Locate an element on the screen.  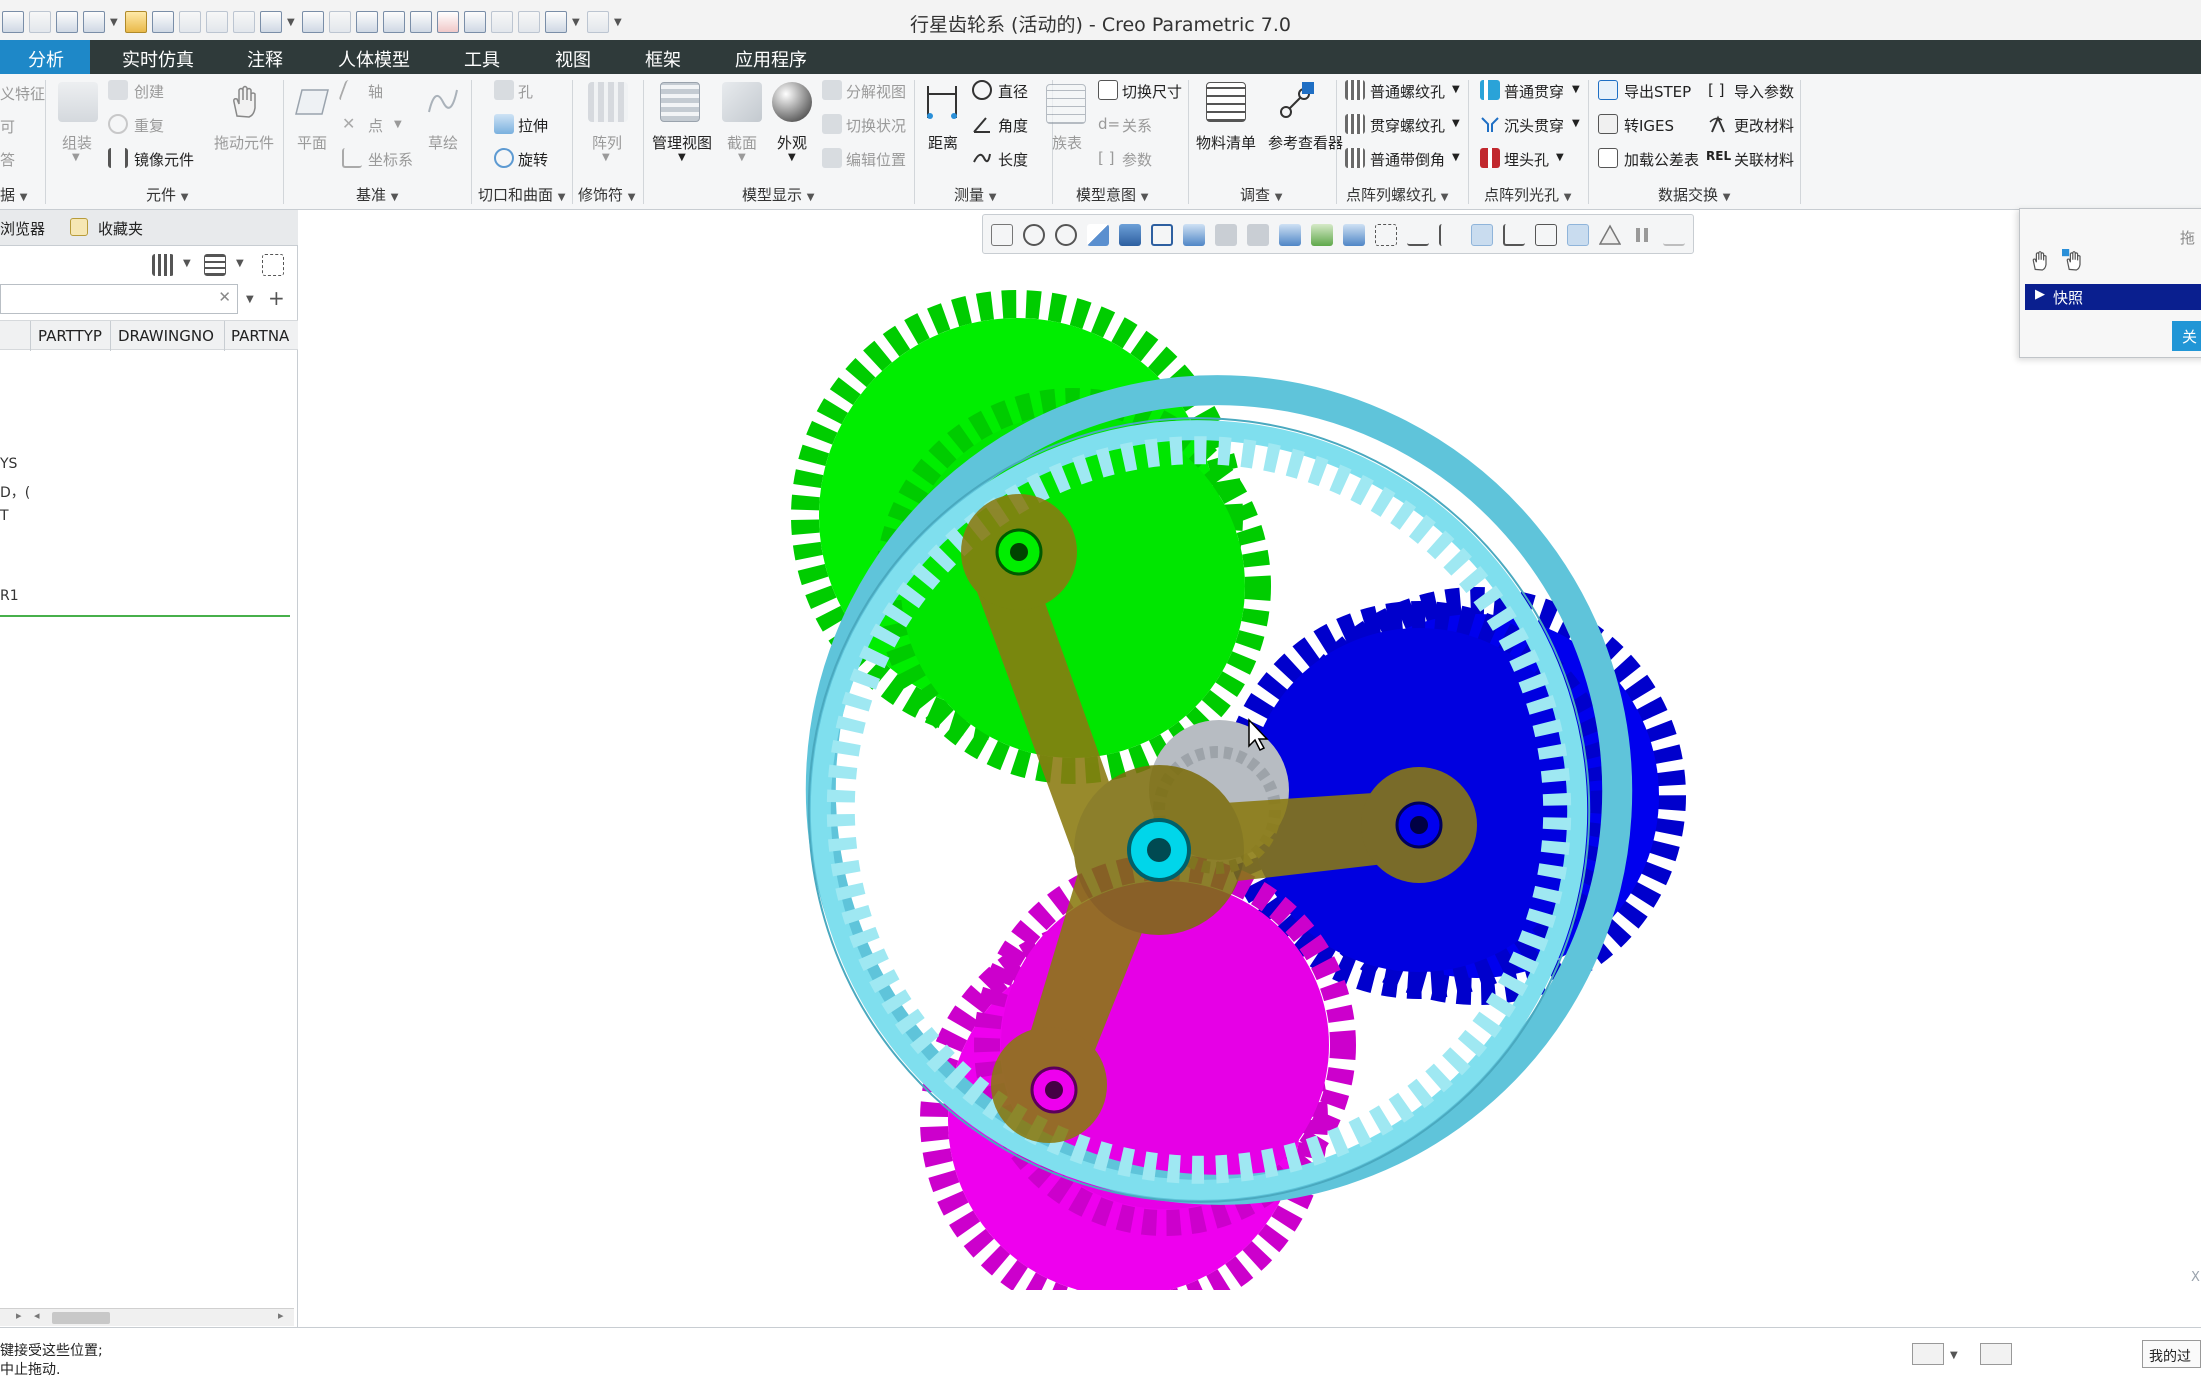
ops-item: 可 is located at coordinates (7, 126).